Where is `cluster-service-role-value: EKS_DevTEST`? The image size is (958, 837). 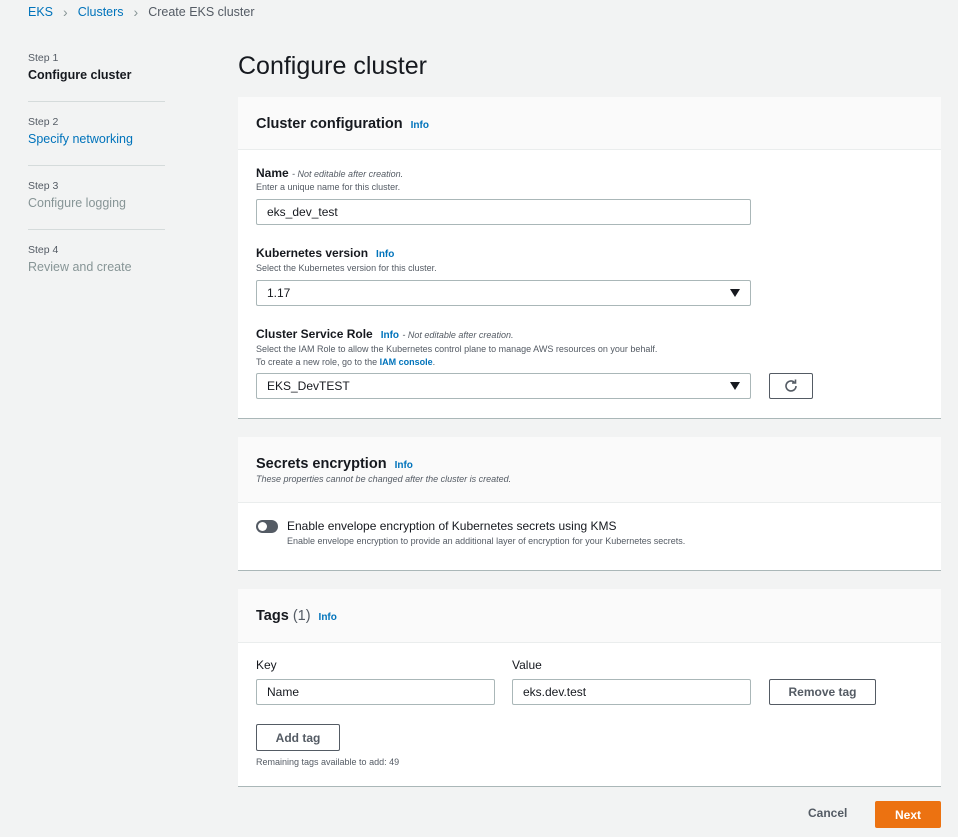
cluster-service-role-value: EKS_DevTEST is located at coordinates (308, 386).